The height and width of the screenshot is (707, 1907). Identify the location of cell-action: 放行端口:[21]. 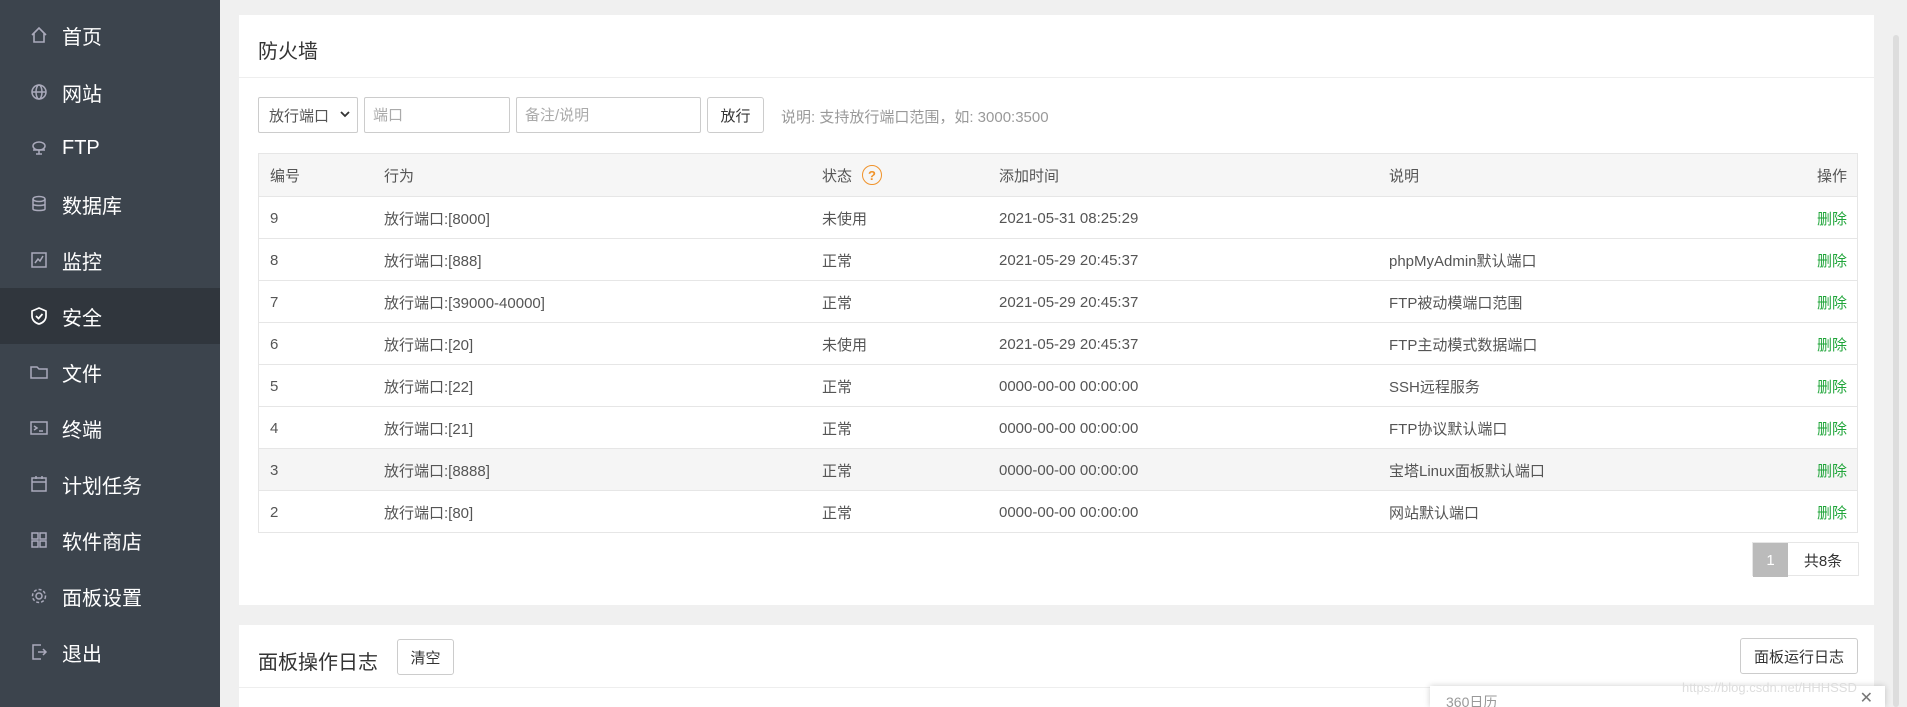
(429, 429).